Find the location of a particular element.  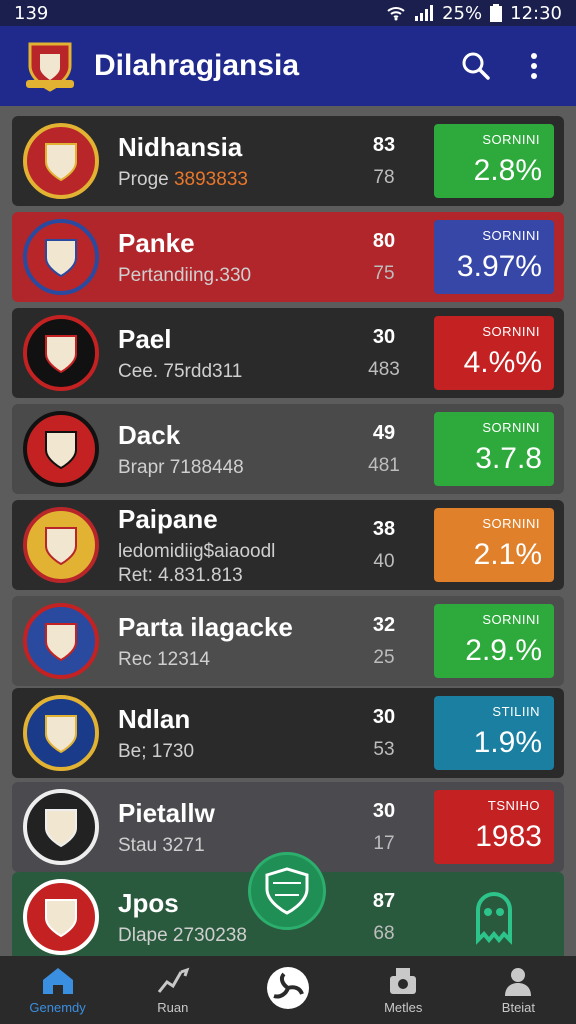

score-value: 3.97% is located at coordinates (499, 266).